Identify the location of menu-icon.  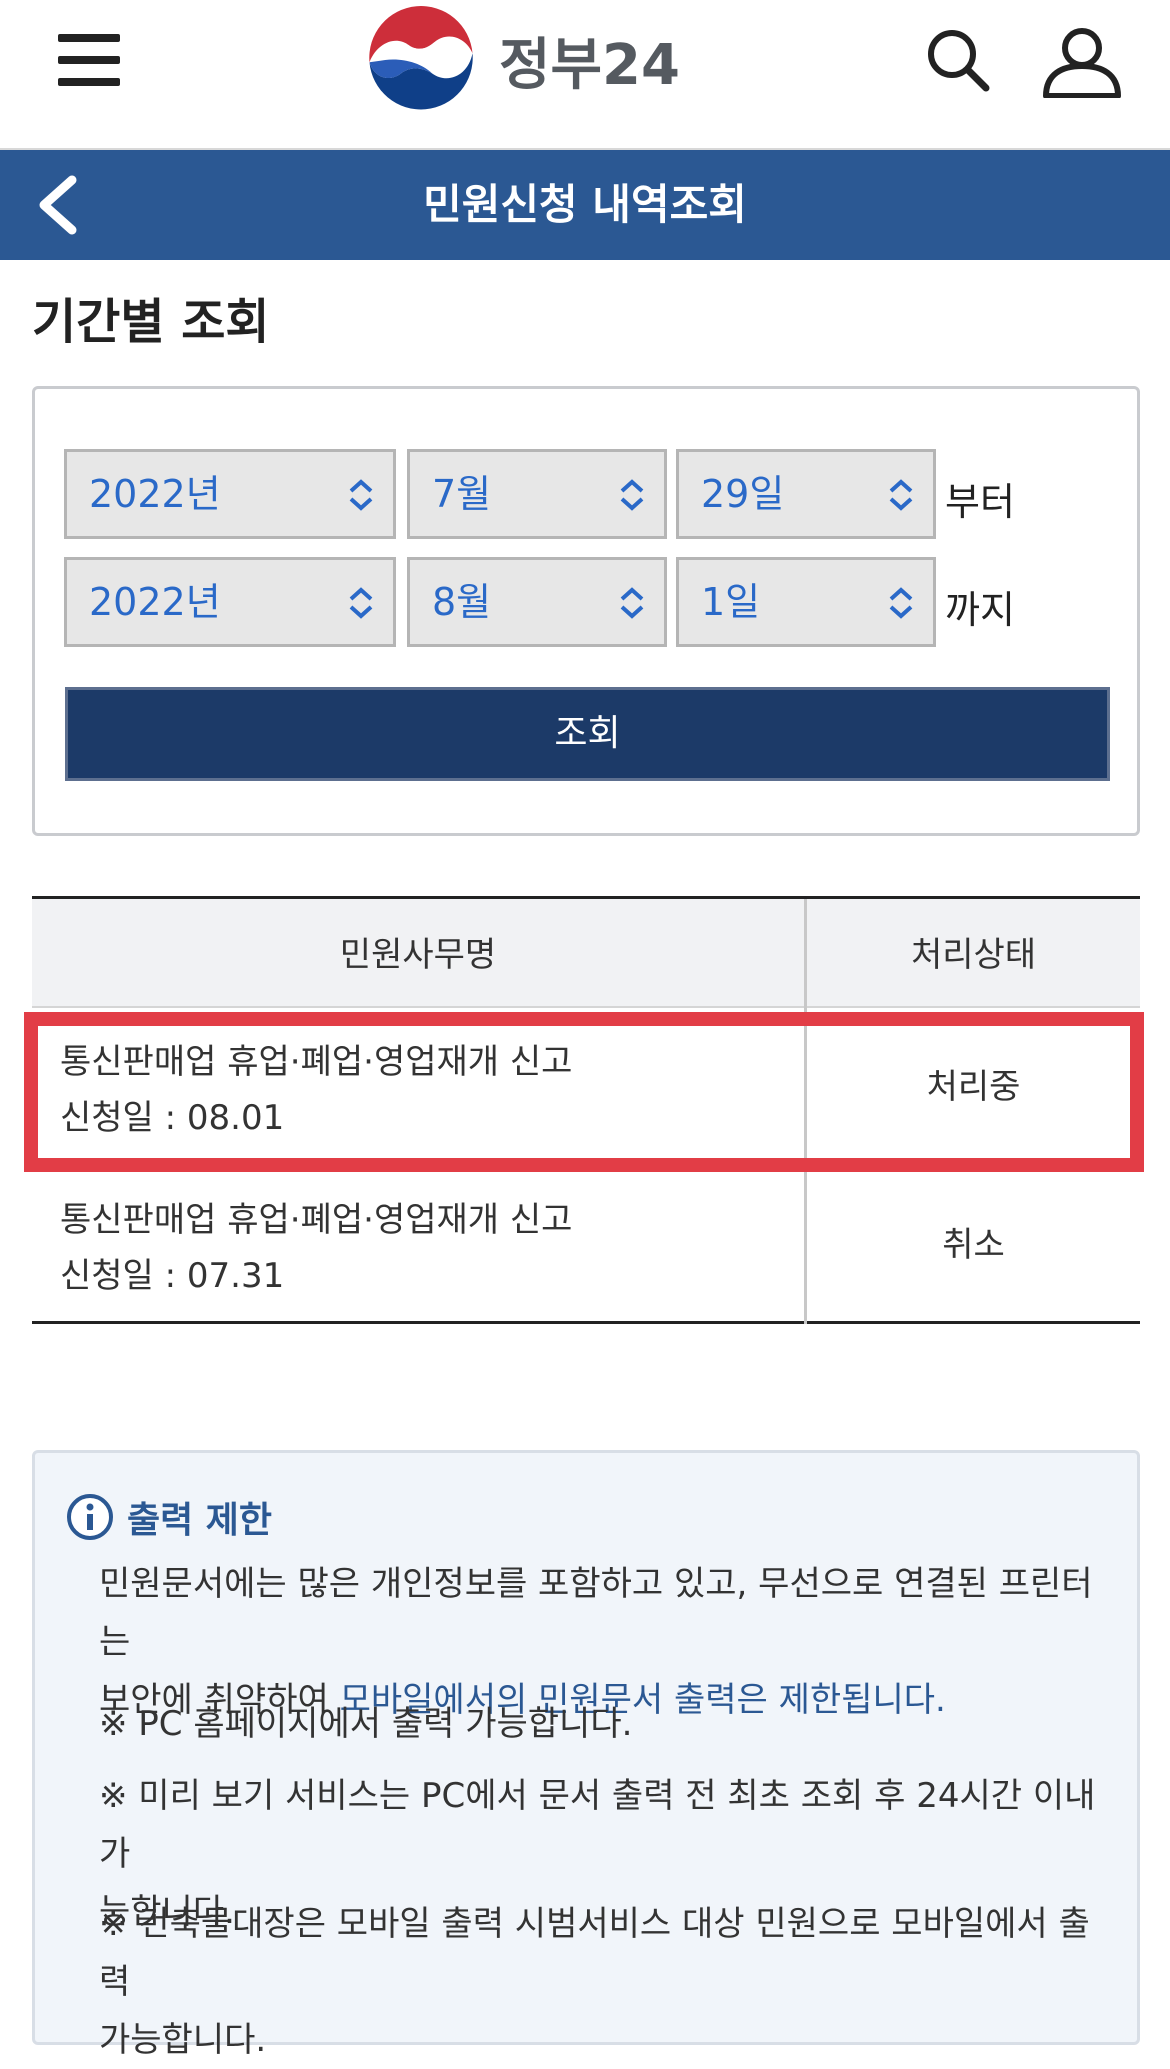
(90, 60).